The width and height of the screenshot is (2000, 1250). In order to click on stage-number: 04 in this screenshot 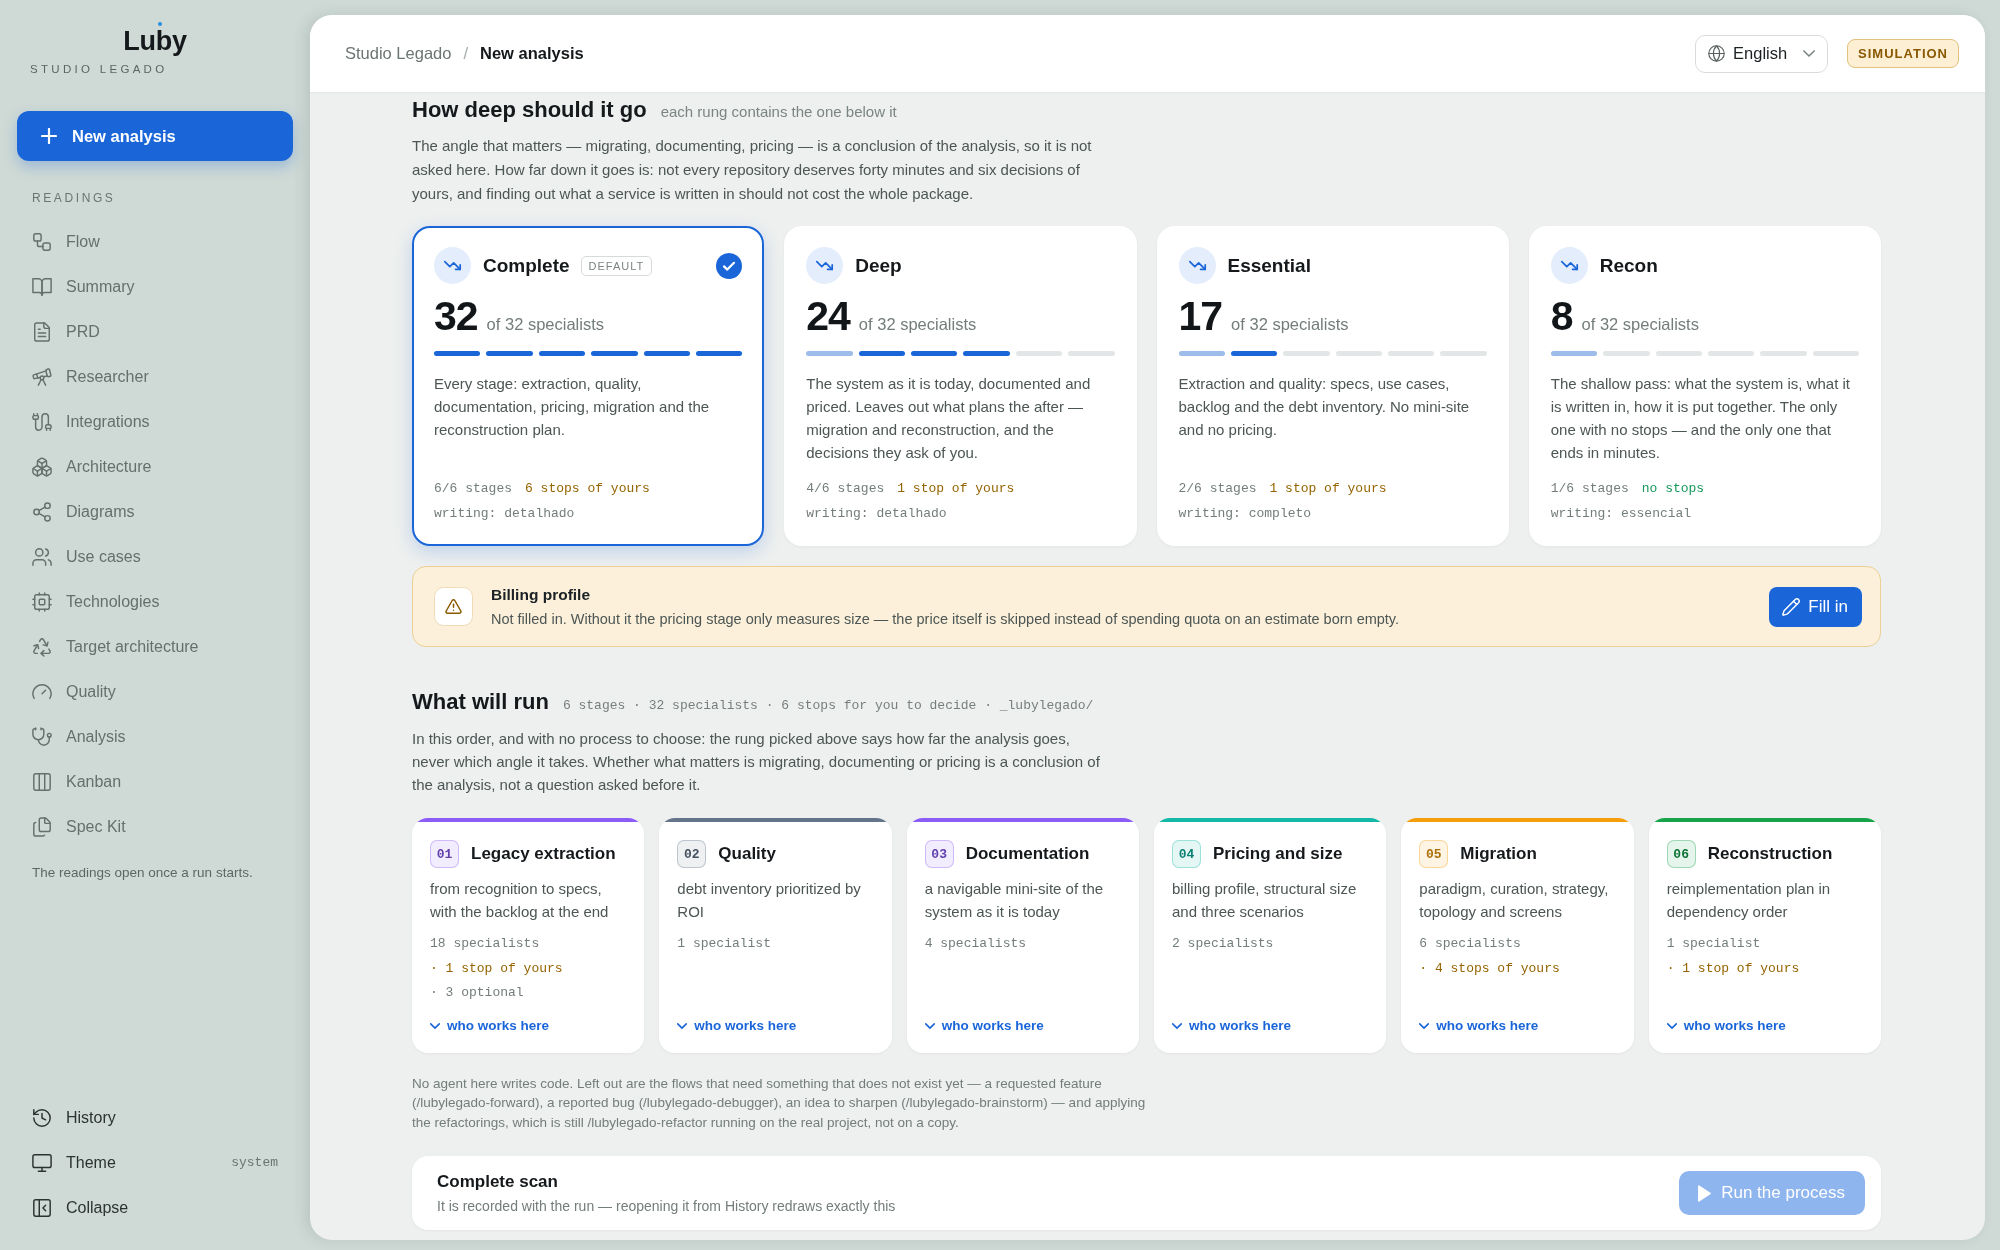, I will do `click(1186, 854)`.